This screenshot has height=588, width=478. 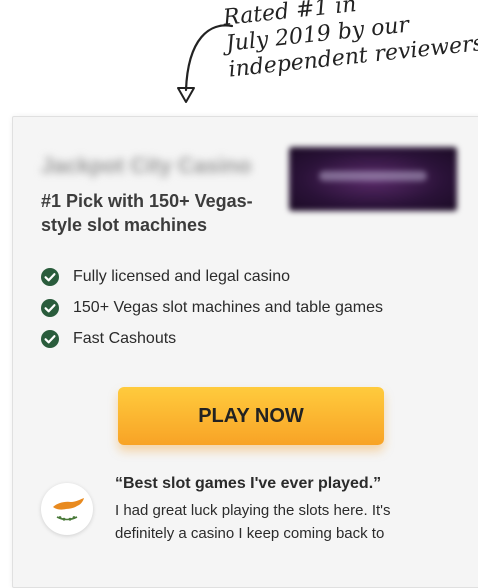 What do you see at coordinates (228, 307) in the screenshot?
I see `feature-label: 150+ Vegas slot machines and table games` at bounding box center [228, 307].